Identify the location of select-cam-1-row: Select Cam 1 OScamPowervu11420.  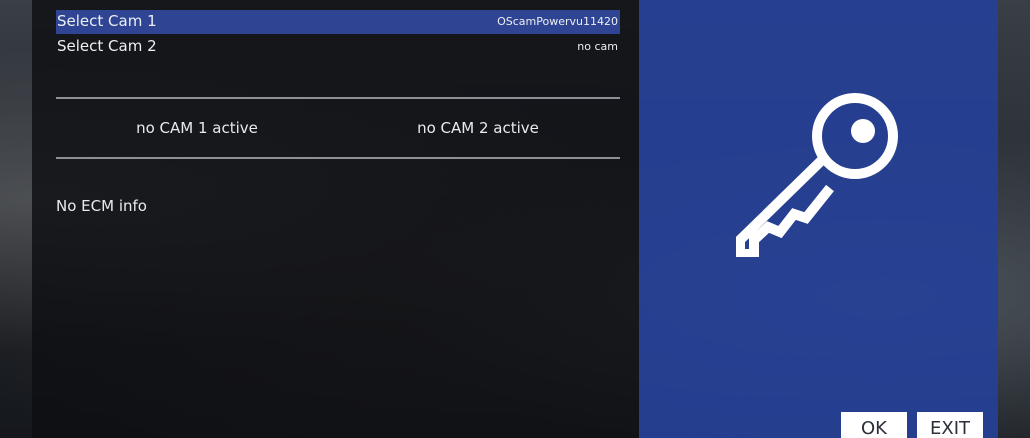
(338, 22).